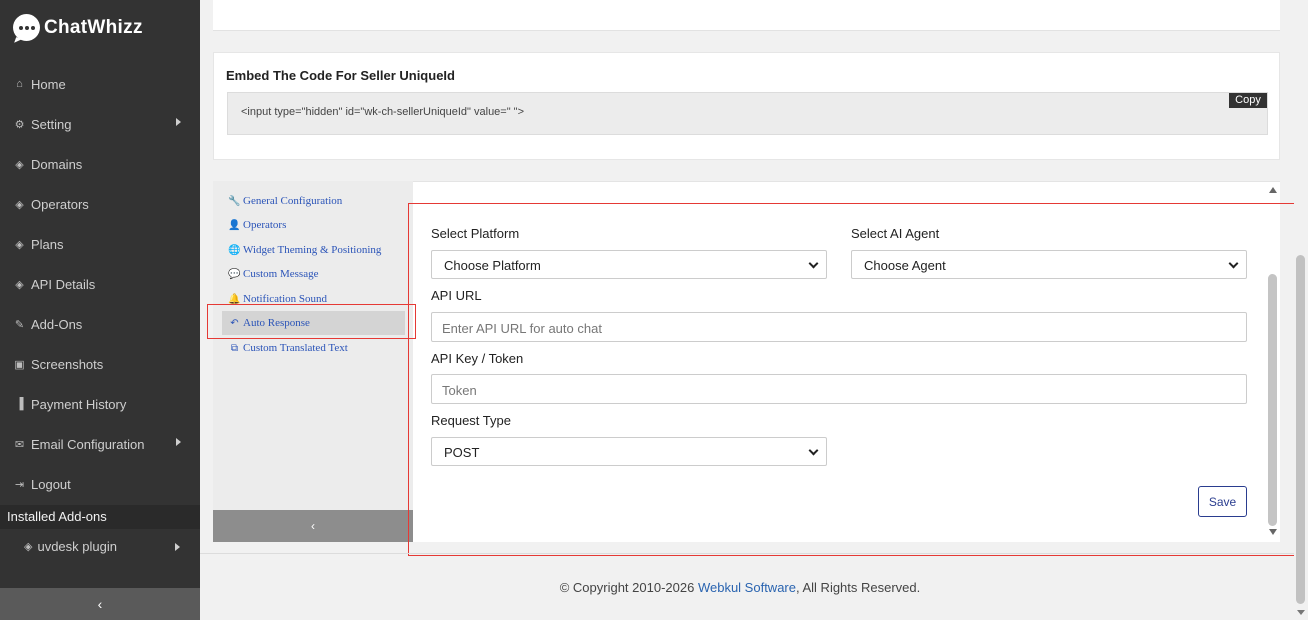 The image size is (1308, 620). I want to click on comment-icon: 💬, so click(234, 274).